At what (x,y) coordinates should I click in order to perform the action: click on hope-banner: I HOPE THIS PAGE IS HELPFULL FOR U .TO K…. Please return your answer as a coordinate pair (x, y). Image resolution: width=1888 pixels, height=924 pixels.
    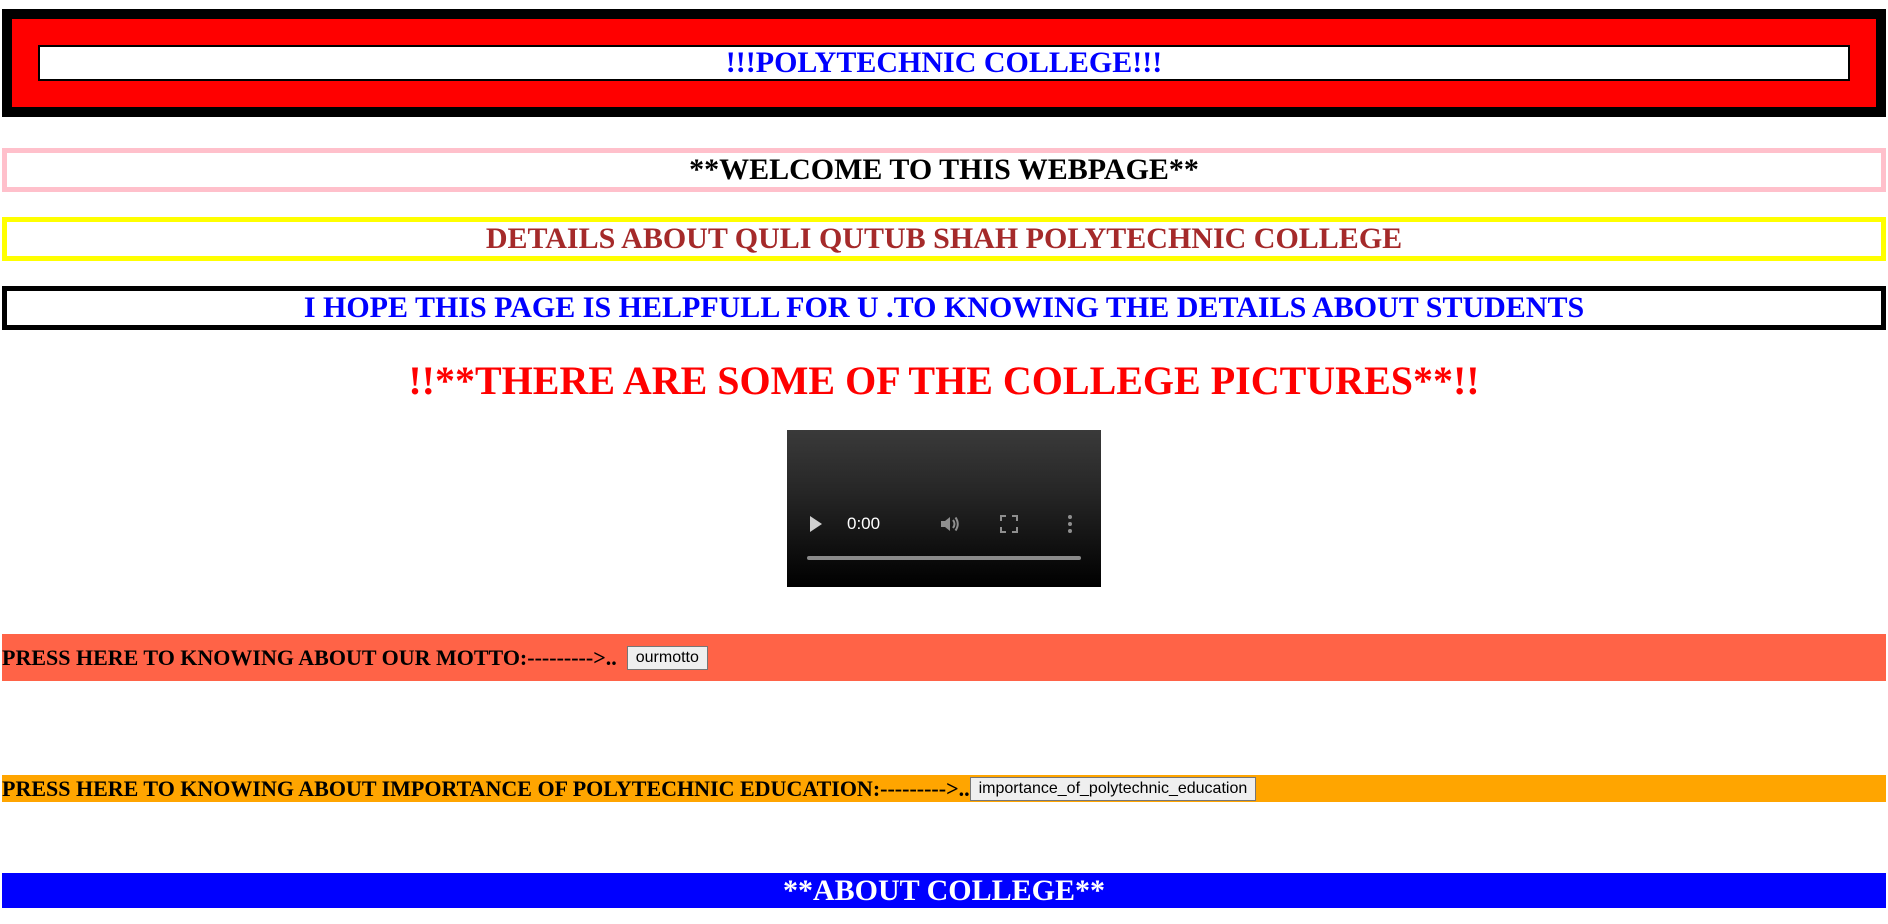
    Looking at the image, I should click on (944, 308).